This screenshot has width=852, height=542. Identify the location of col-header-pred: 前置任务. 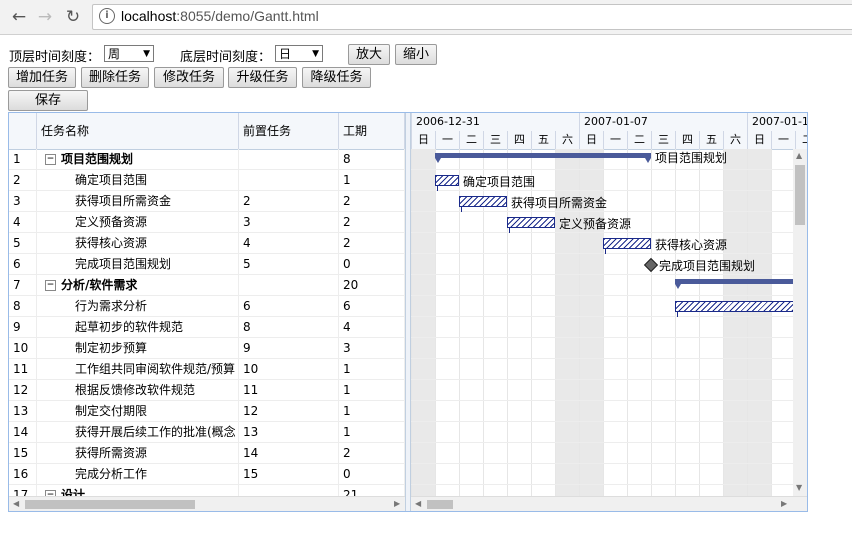
(289, 131).